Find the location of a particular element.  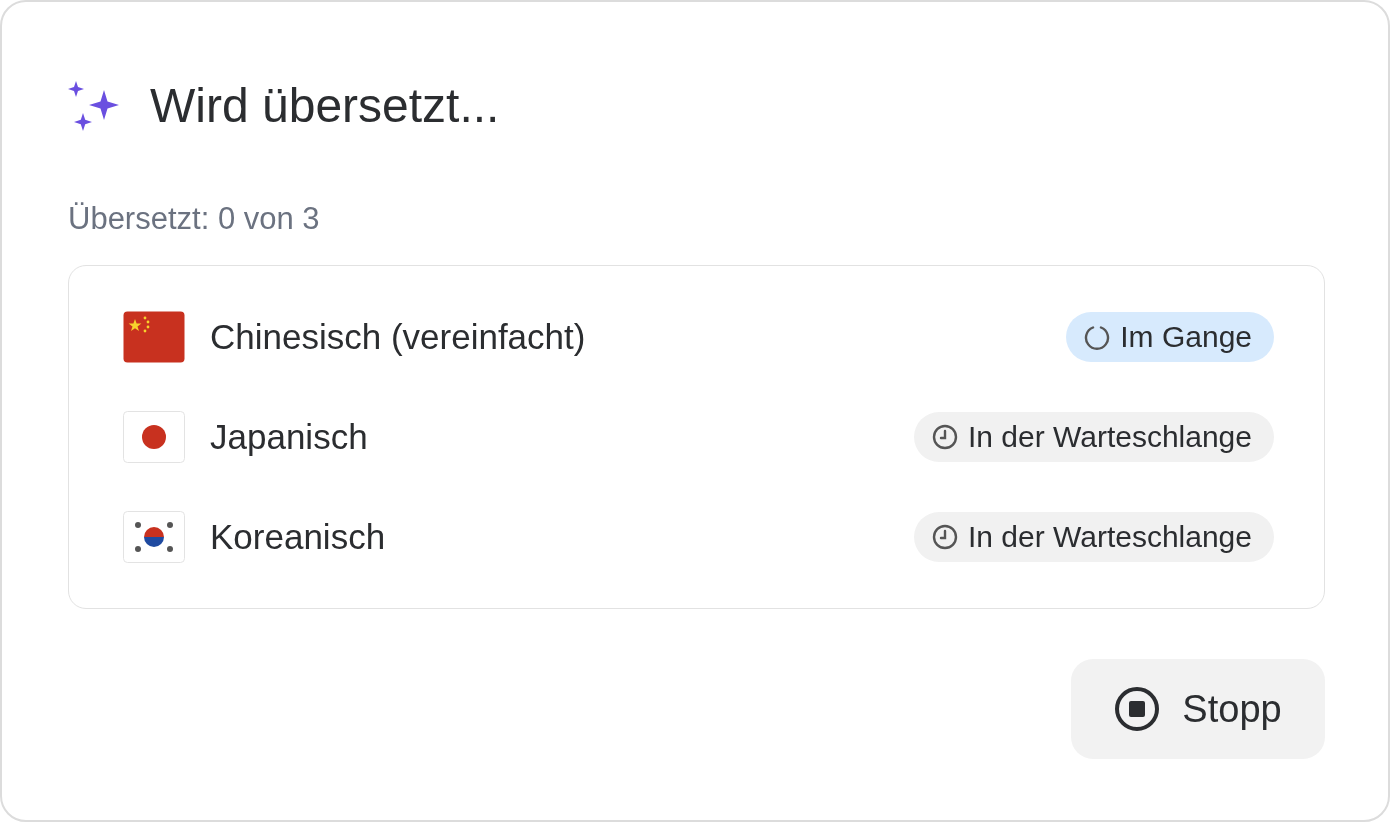

spinner-icon is located at coordinates (1097, 337).